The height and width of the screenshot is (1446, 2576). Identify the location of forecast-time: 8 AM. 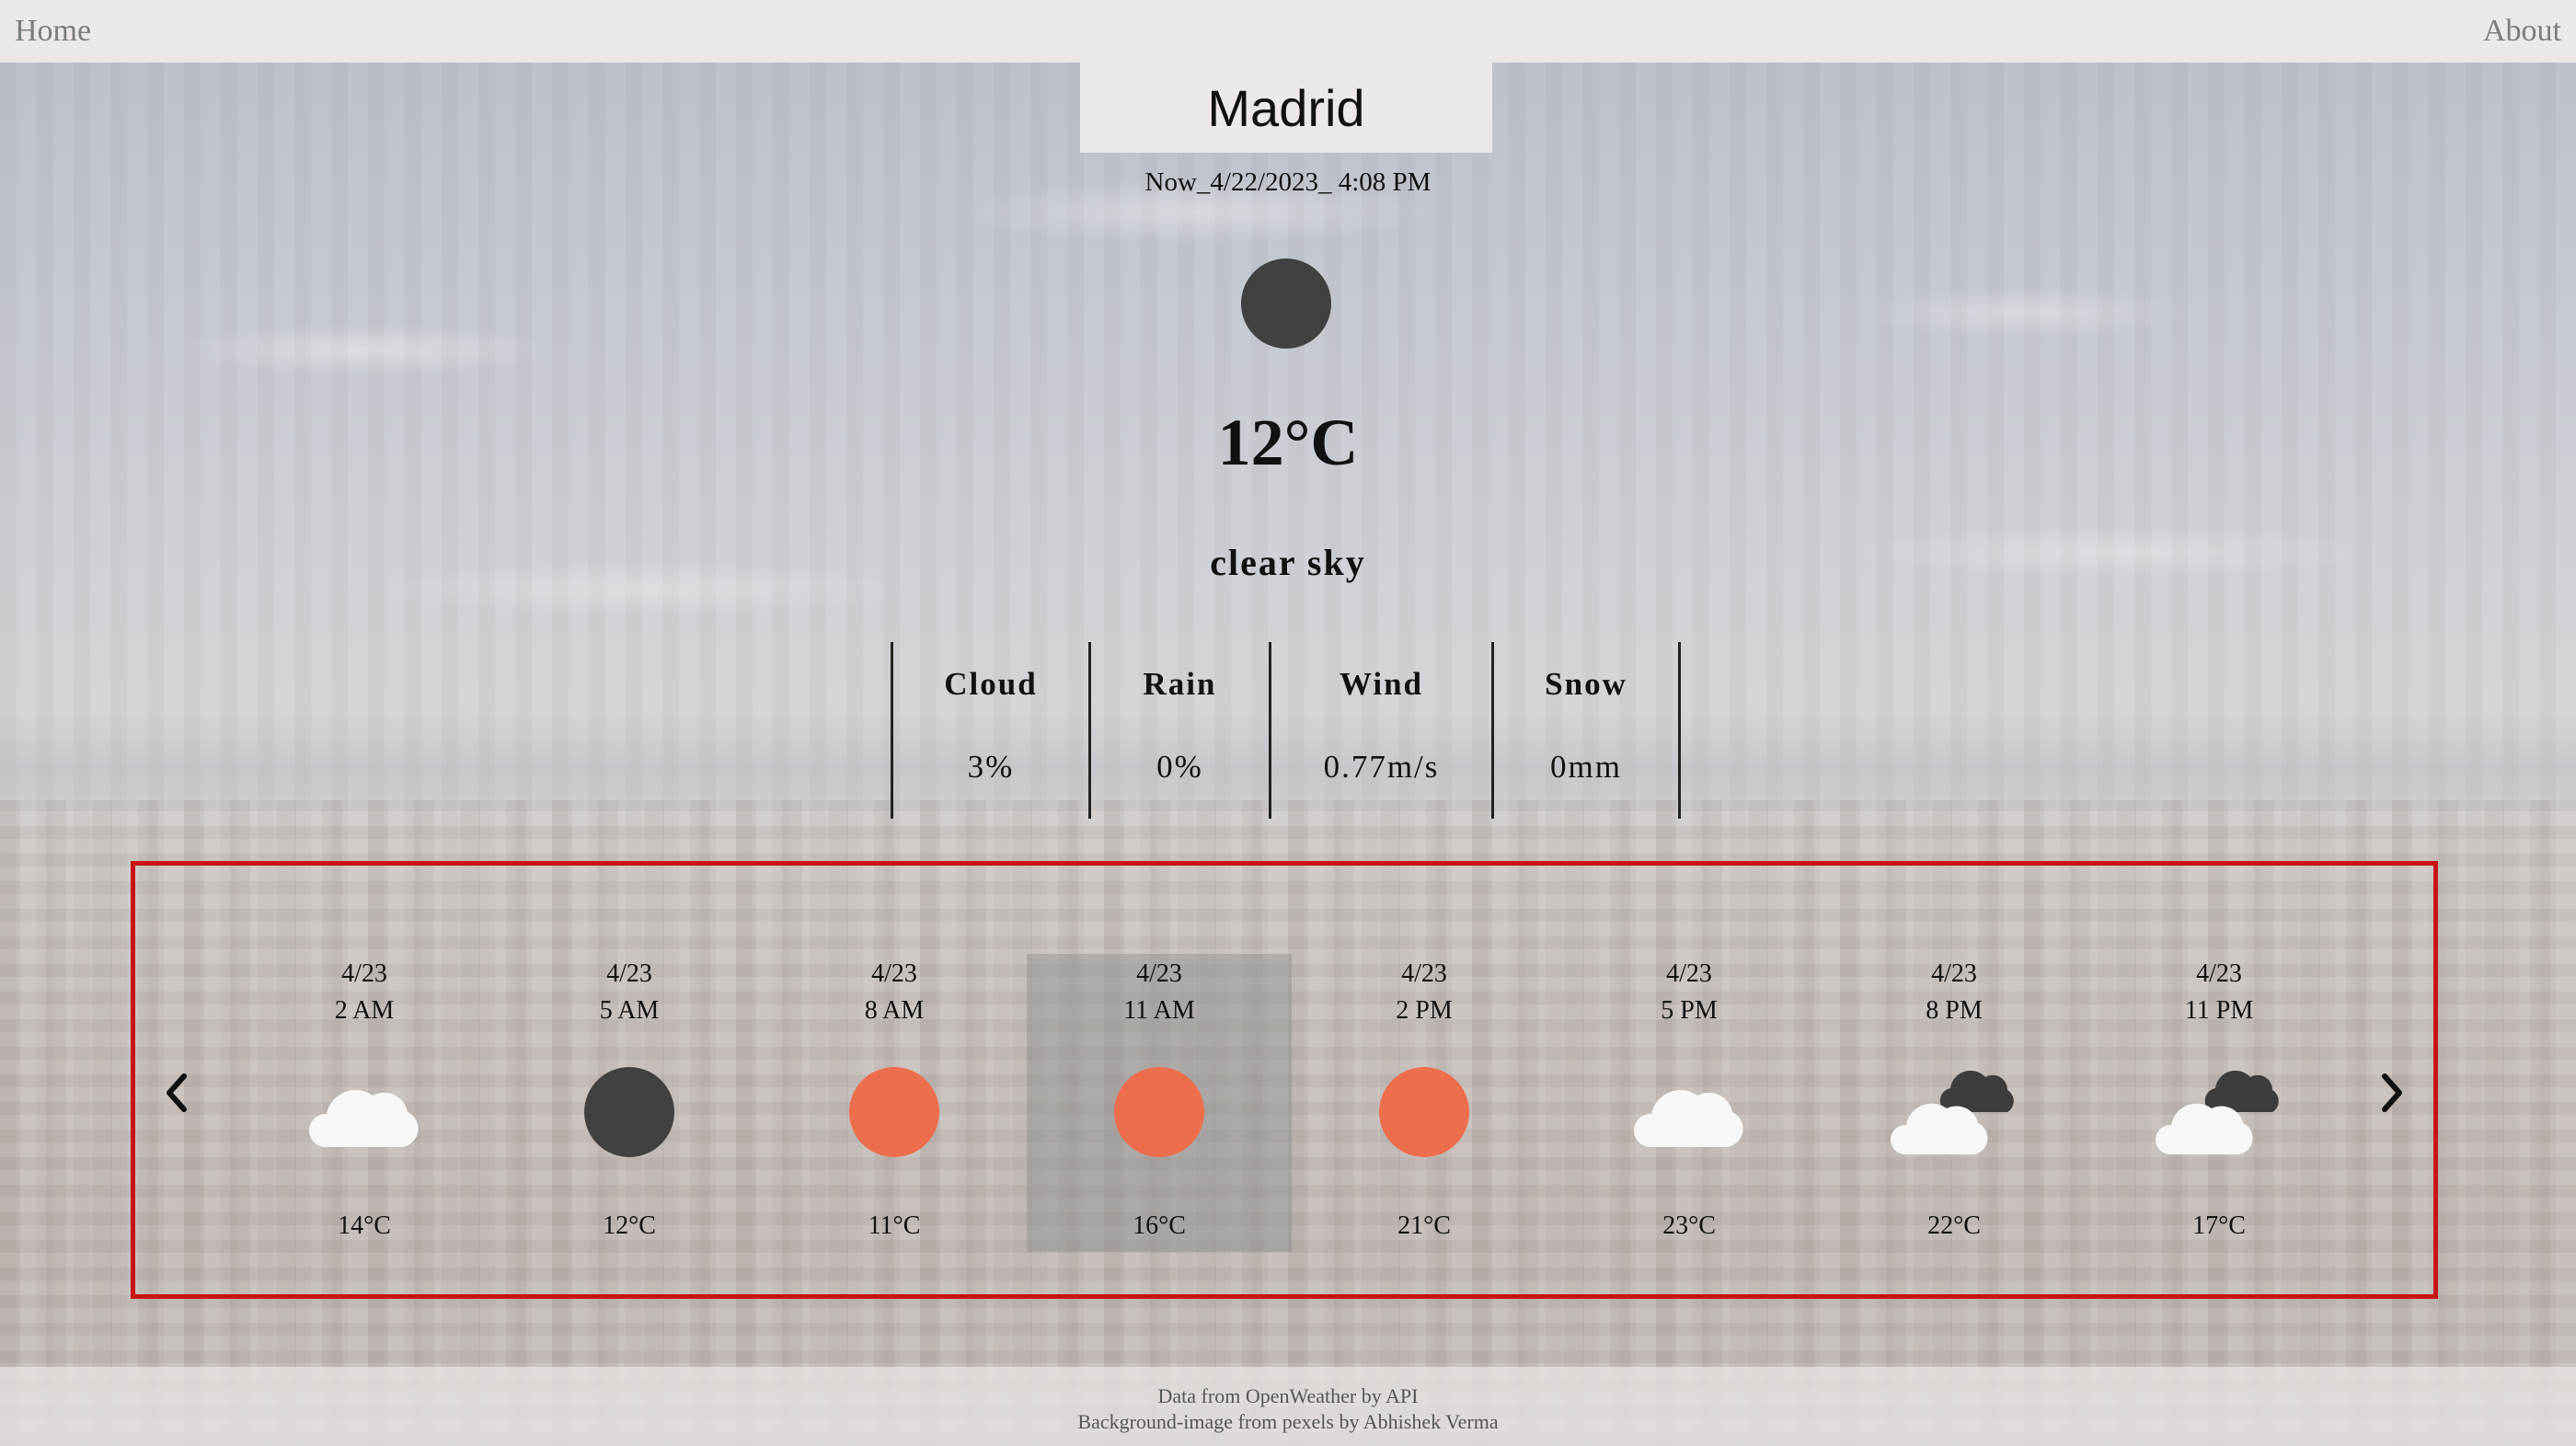
(894, 1010).